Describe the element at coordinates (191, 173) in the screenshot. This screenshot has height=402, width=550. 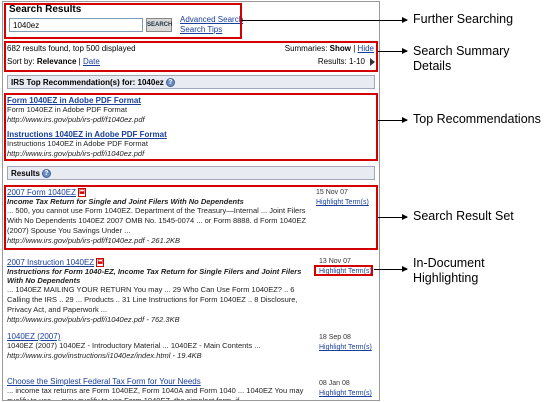
I see `results-header: Results?` at that location.